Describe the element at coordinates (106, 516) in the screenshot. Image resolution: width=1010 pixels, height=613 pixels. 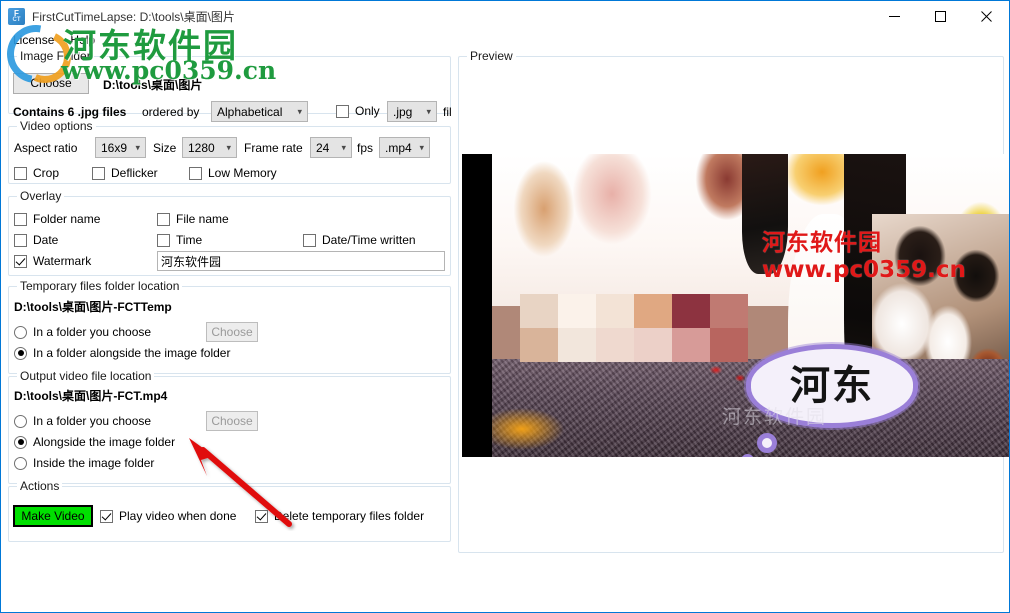
I see `play-video-when-done-checkbox-box` at that location.